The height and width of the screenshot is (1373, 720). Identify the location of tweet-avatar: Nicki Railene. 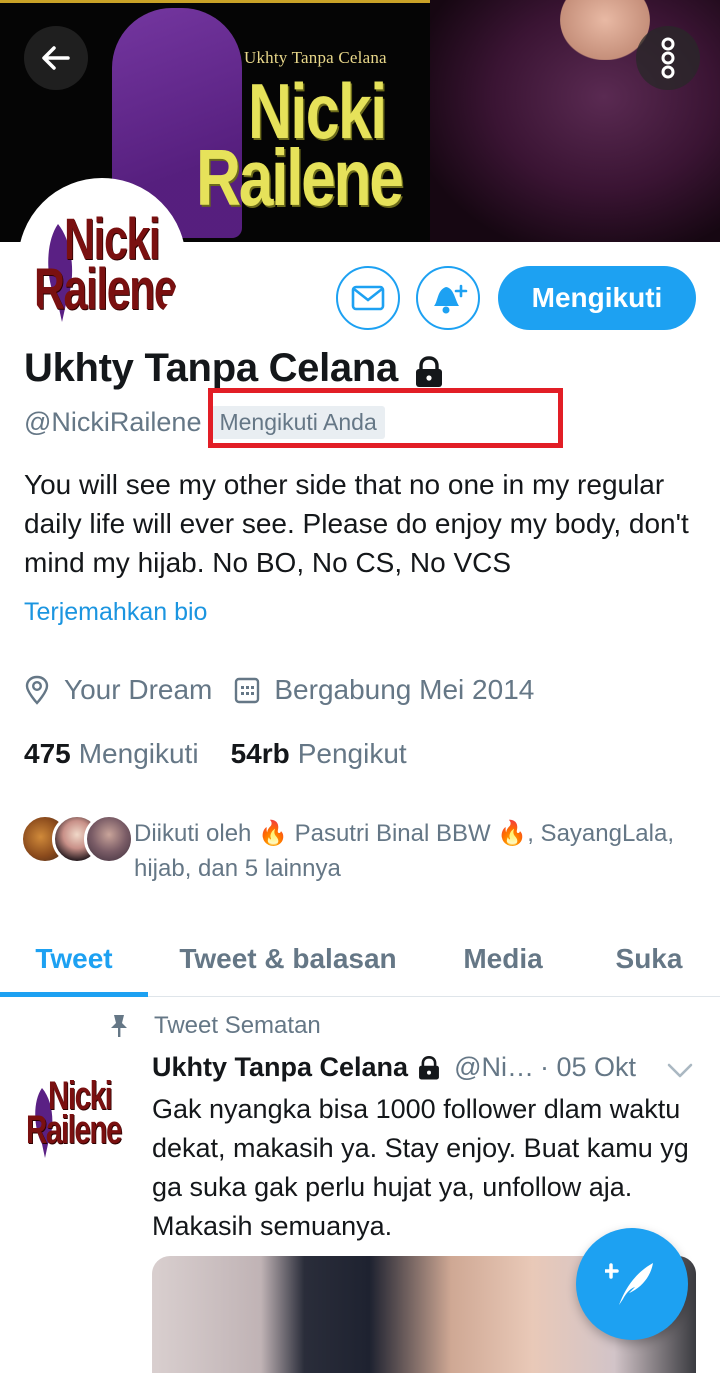
(76, 1114).